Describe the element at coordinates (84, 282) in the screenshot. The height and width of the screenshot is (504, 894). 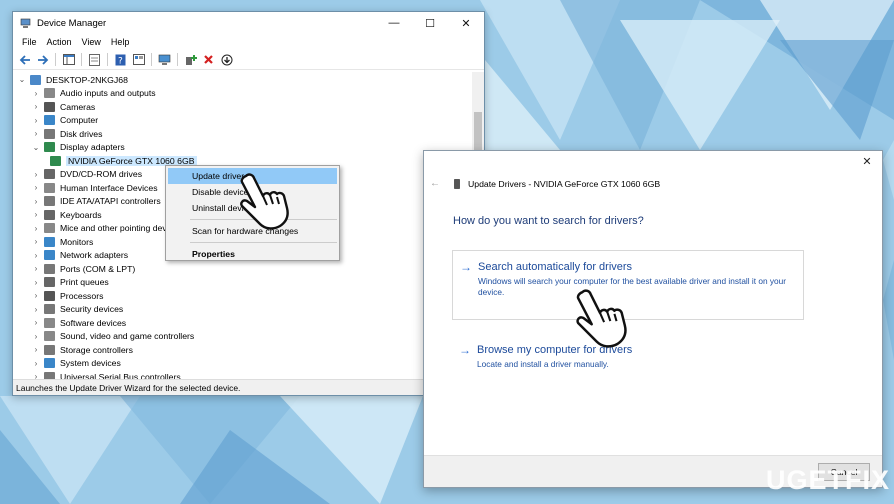
I see `tree-category-label: Print queues` at that location.